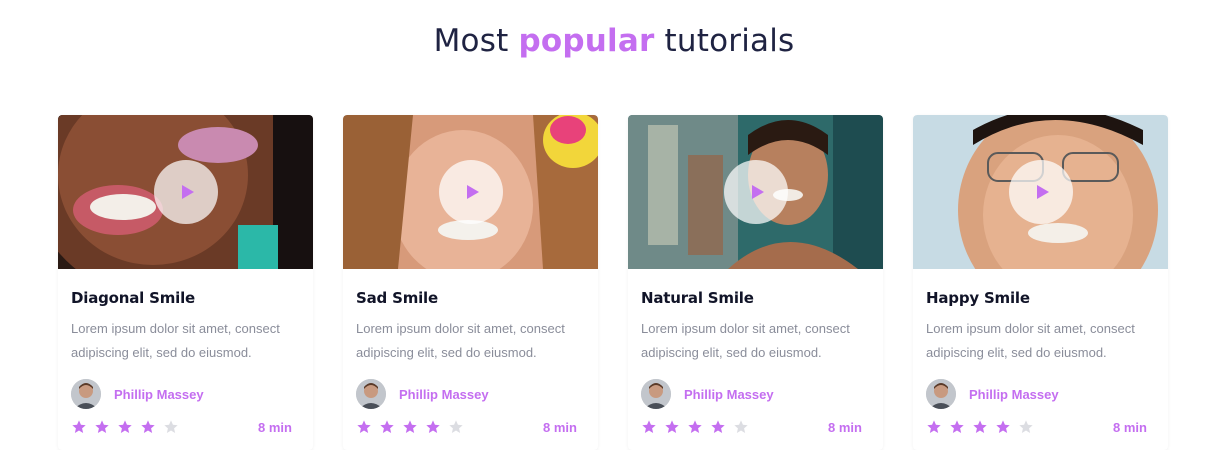 The height and width of the screenshot is (450, 1228). What do you see at coordinates (185, 298) in the screenshot?
I see `tutorial-title: Diagonal Smile` at bounding box center [185, 298].